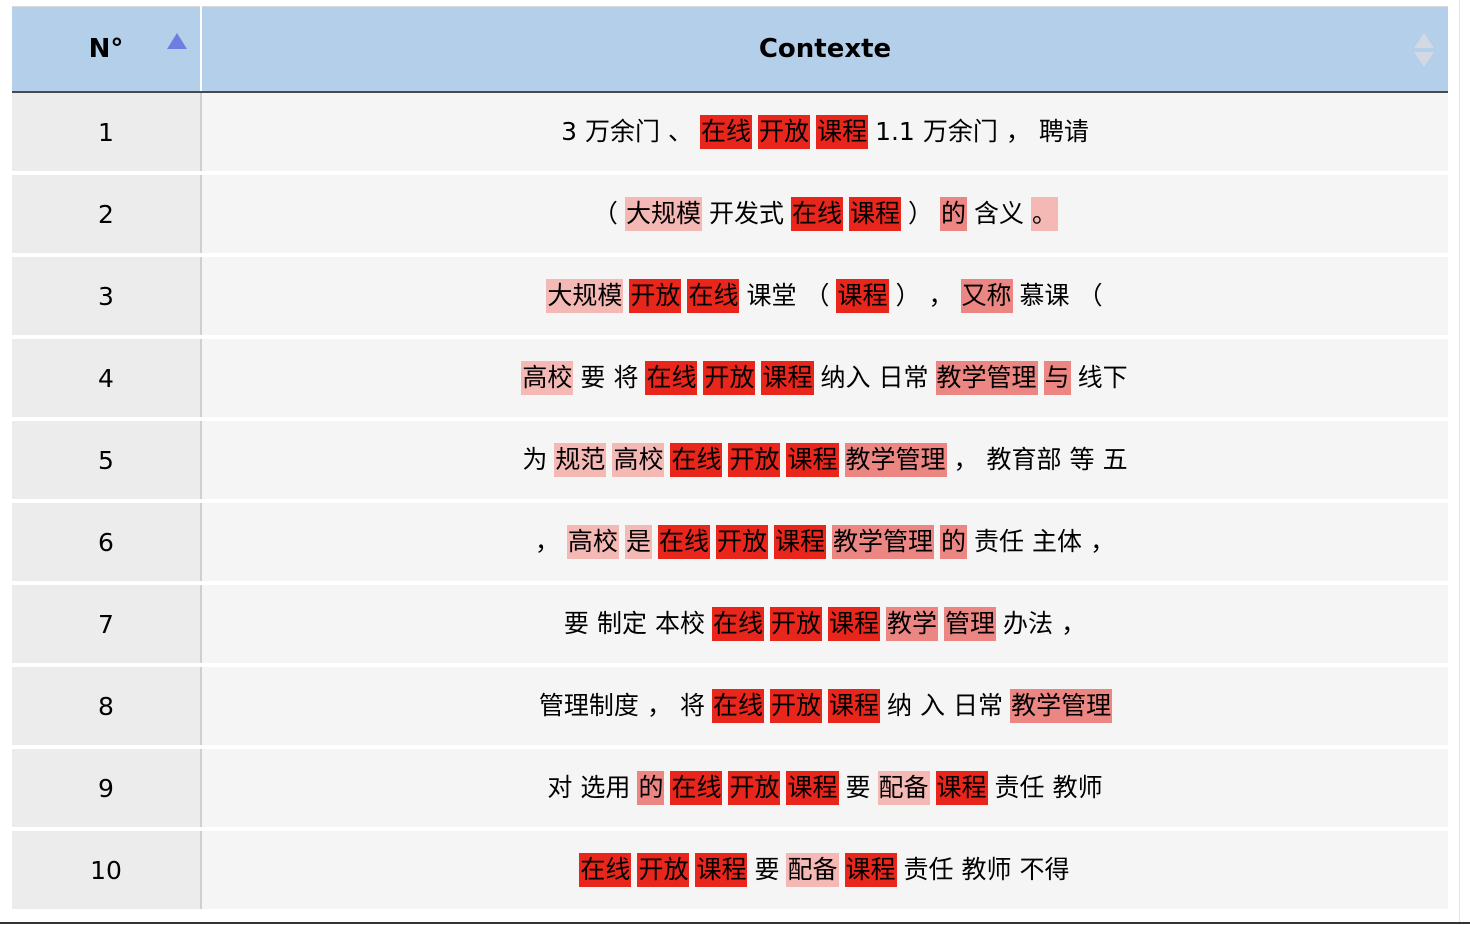 This screenshot has width=1470, height=930. I want to click on context-token: （, so click(605, 213).